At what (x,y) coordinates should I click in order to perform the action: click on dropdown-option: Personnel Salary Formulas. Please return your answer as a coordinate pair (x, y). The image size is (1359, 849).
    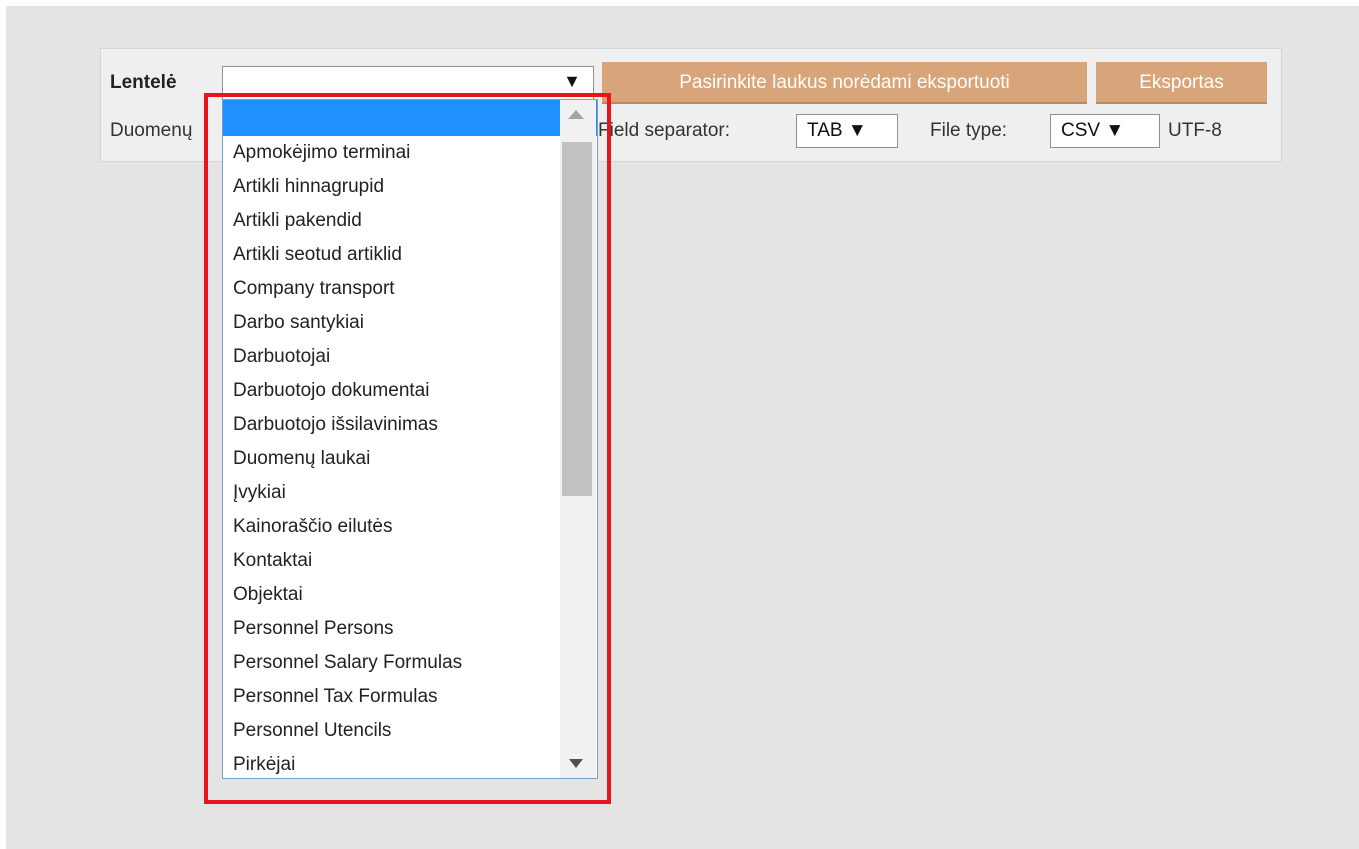
    Looking at the image, I should click on (410, 663).